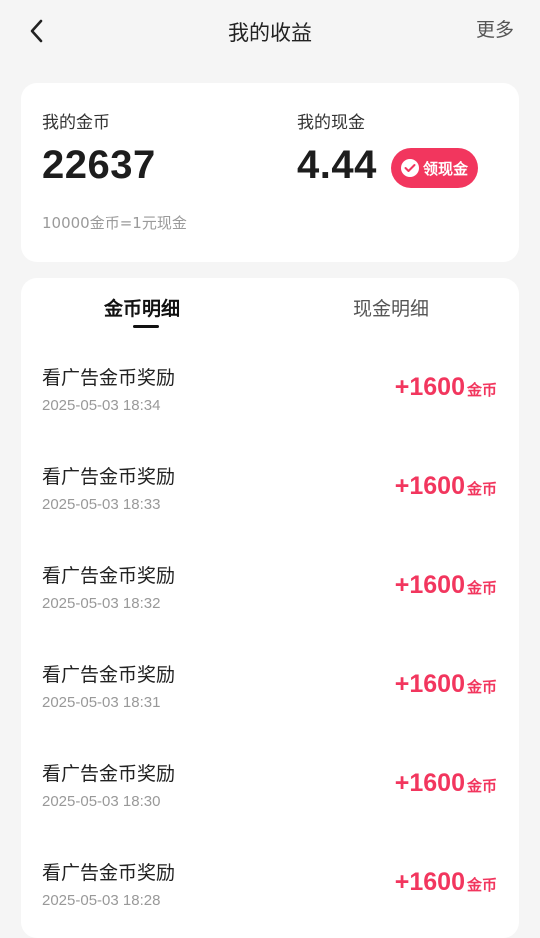 The image size is (540, 938). Describe the element at coordinates (495, 28) in the screenshot. I see `more-button: 更多` at that location.